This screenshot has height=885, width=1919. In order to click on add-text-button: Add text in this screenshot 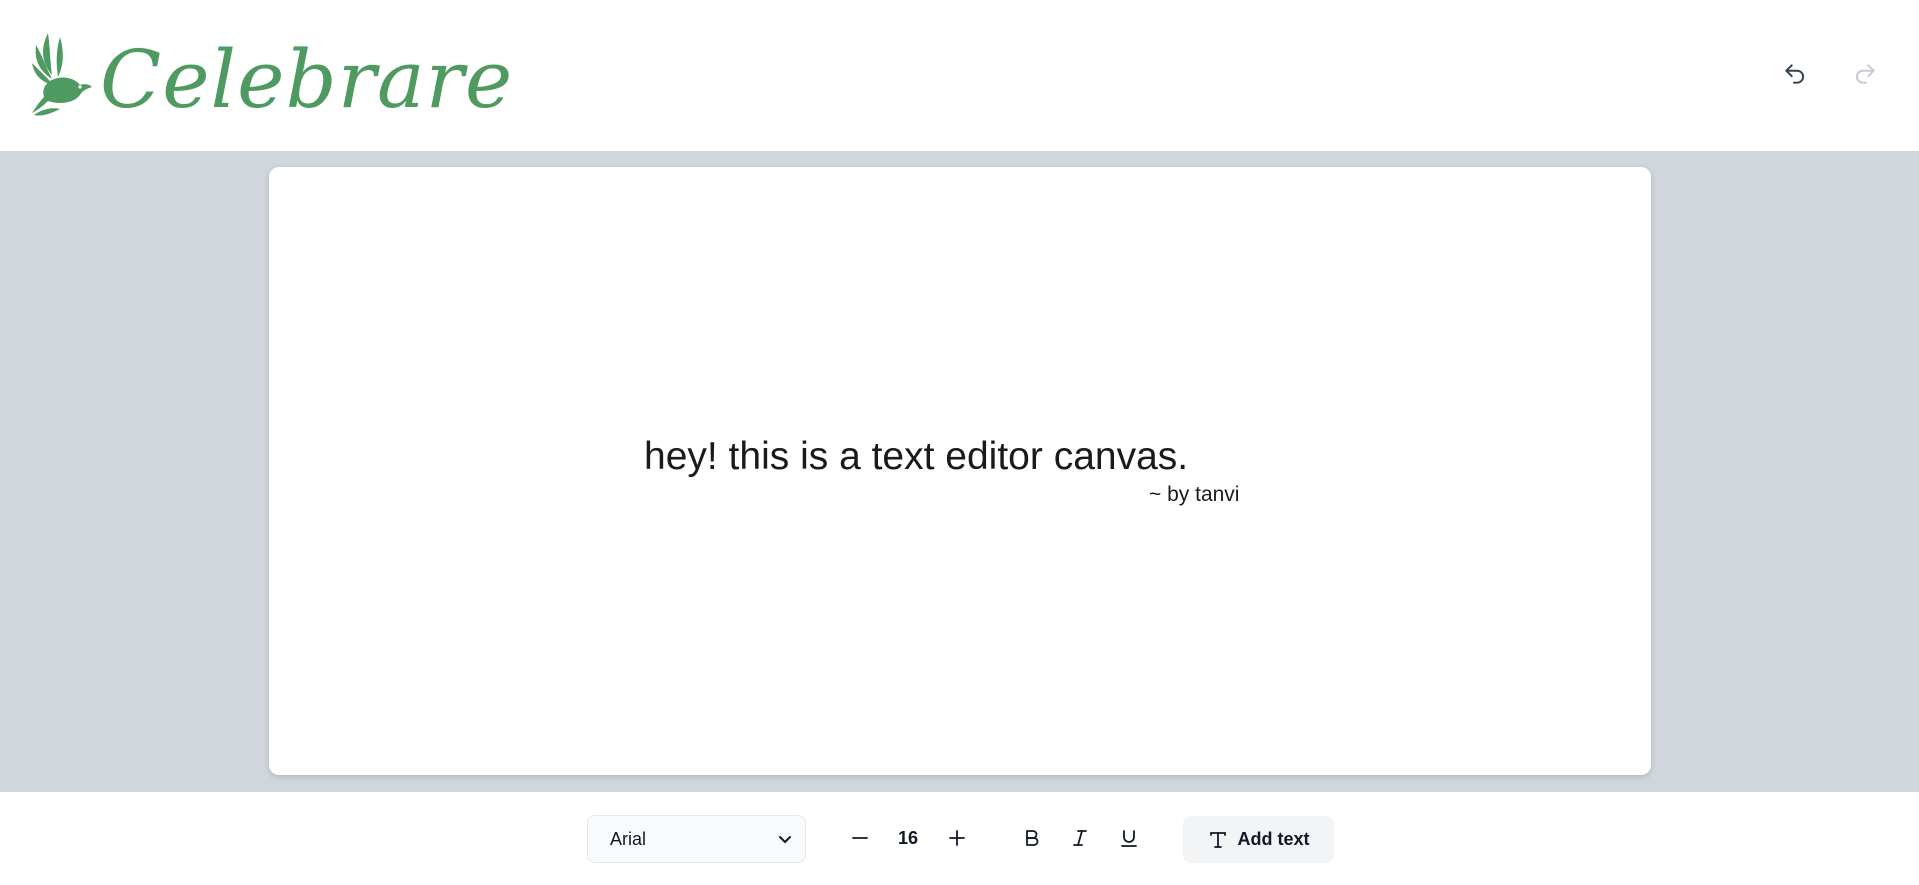, I will do `click(1258, 839)`.